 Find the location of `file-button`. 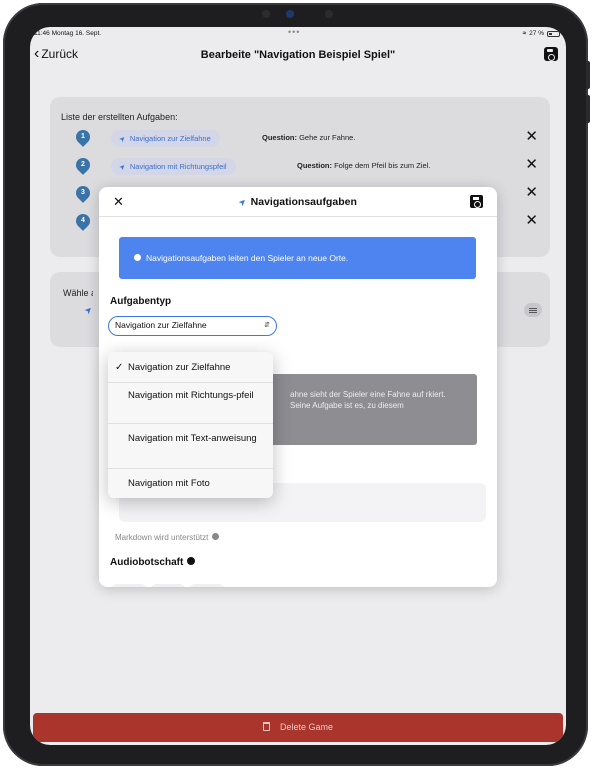

file-button is located at coordinates (168, 585).